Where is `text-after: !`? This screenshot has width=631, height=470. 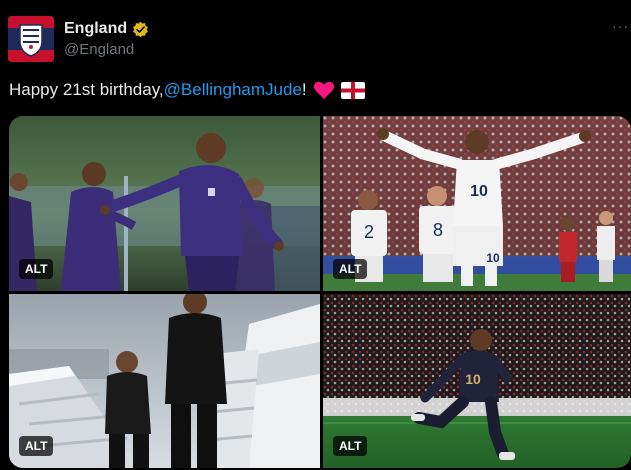
text-after: ! is located at coordinates (304, 89).